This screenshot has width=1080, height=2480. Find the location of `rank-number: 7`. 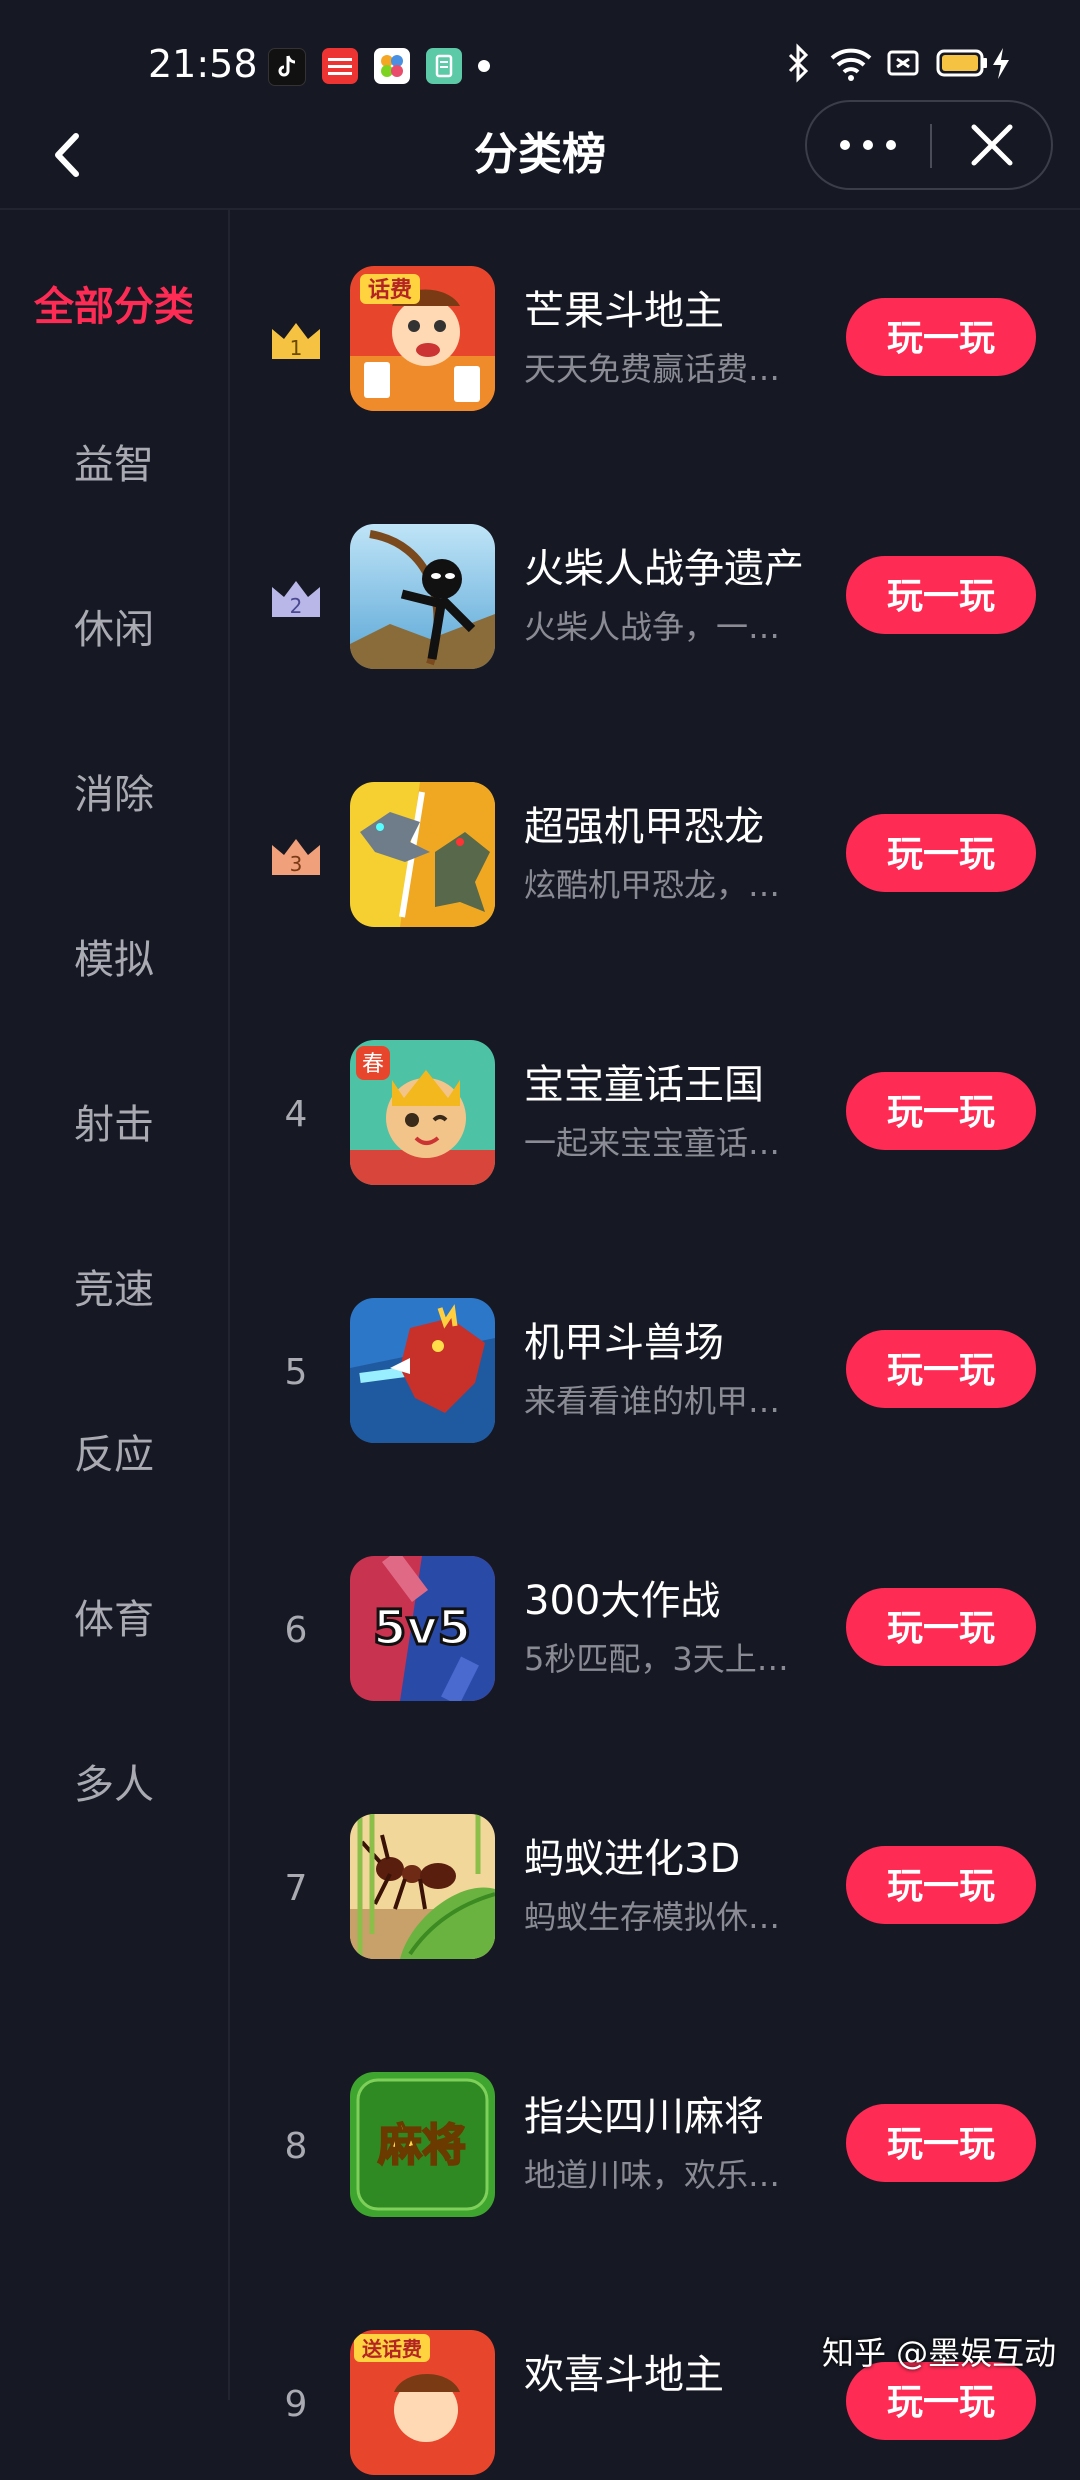

rank-number: 7 is located at coordinates (296, 1888).